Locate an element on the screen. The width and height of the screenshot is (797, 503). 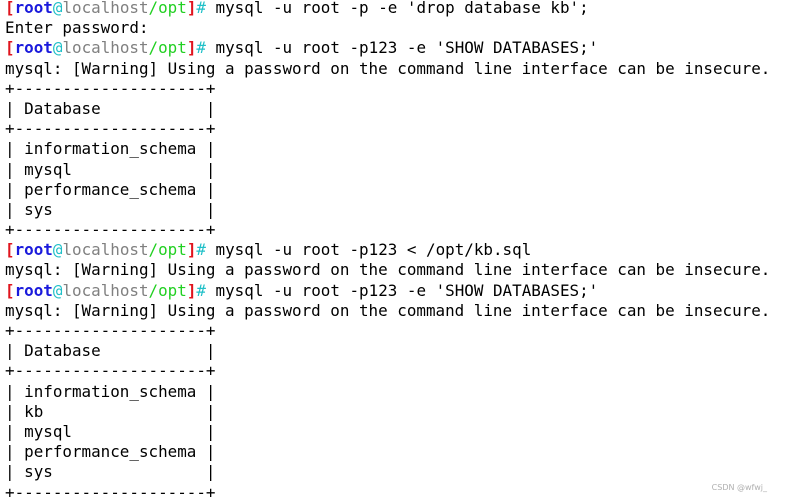
output-line: Enter password: is located at coordinates (387, 28).